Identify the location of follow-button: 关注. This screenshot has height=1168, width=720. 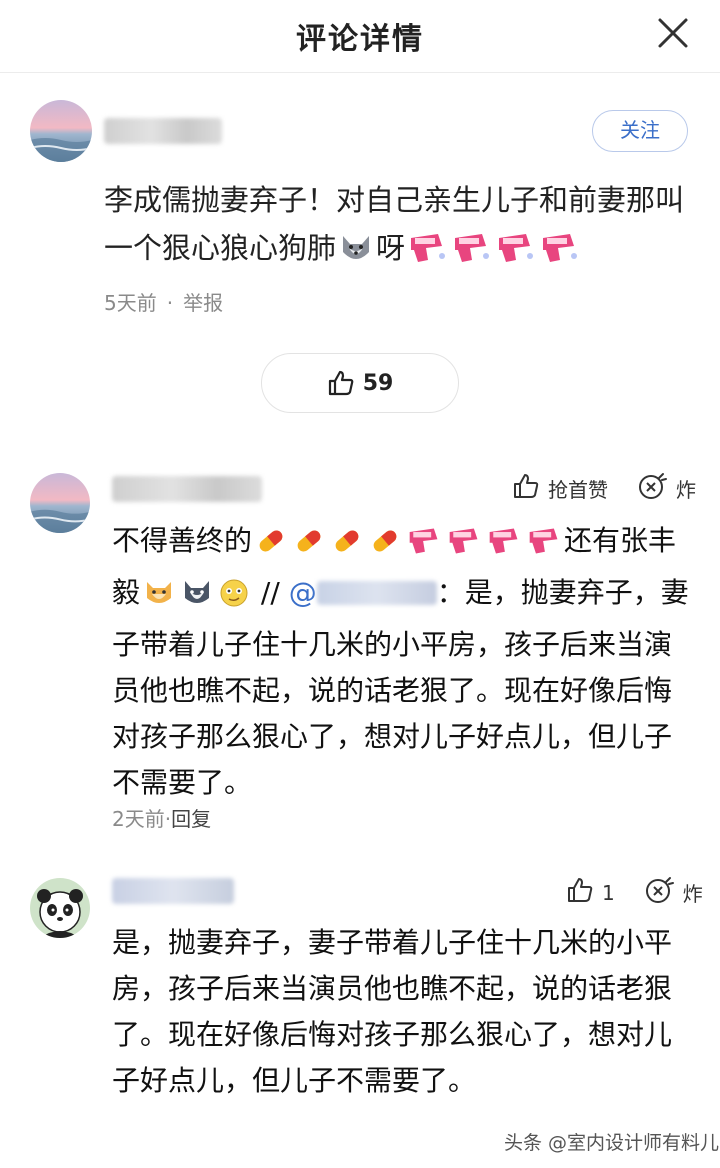
(640, 131).